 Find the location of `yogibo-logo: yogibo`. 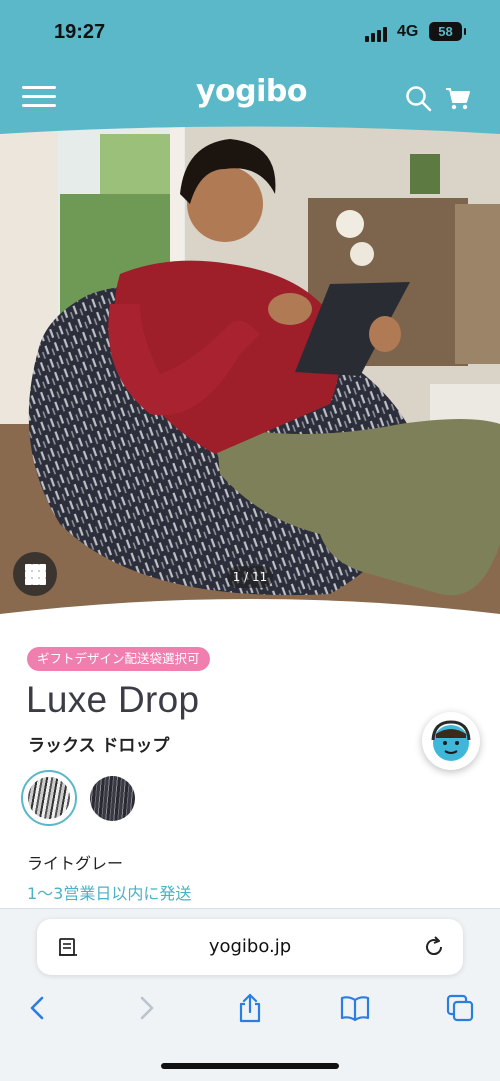

yogibo-logo: yogibo is located at coordinates (252, 91).